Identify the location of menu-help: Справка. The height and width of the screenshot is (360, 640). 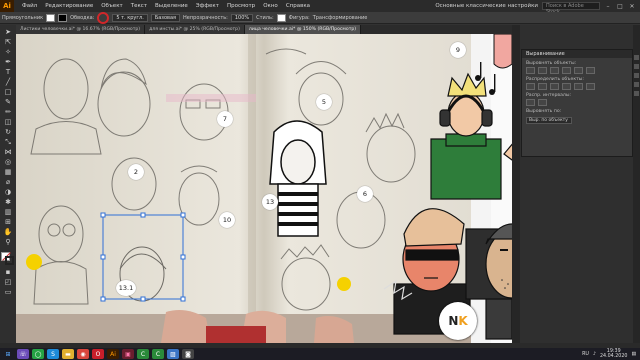
(298, 6).